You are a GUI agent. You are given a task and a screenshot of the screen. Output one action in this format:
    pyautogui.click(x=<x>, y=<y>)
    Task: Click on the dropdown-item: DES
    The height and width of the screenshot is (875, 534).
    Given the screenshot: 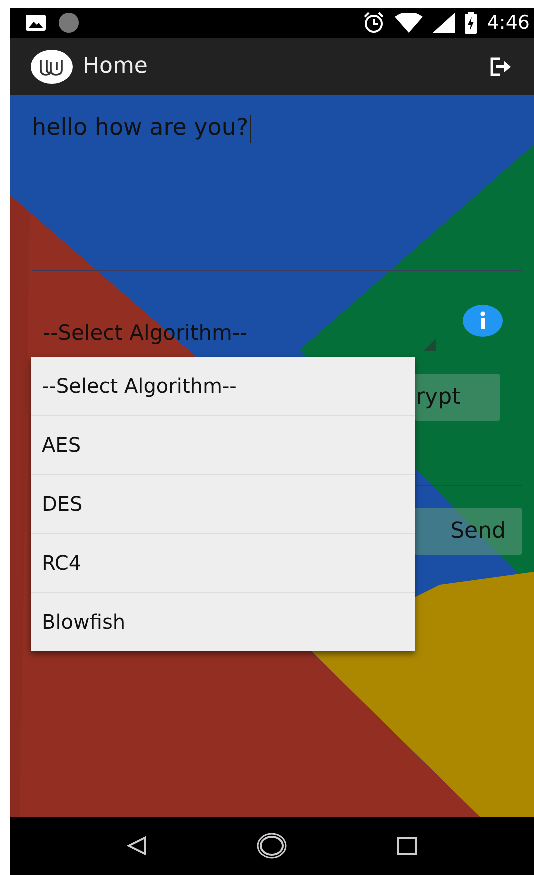 What is the action you would take?
    pyautogui.click(x=223, y=504)
    